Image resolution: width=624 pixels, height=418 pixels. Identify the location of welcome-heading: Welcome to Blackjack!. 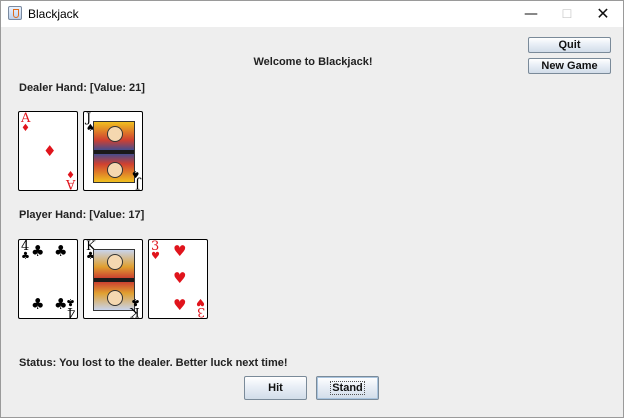
(313, 62).